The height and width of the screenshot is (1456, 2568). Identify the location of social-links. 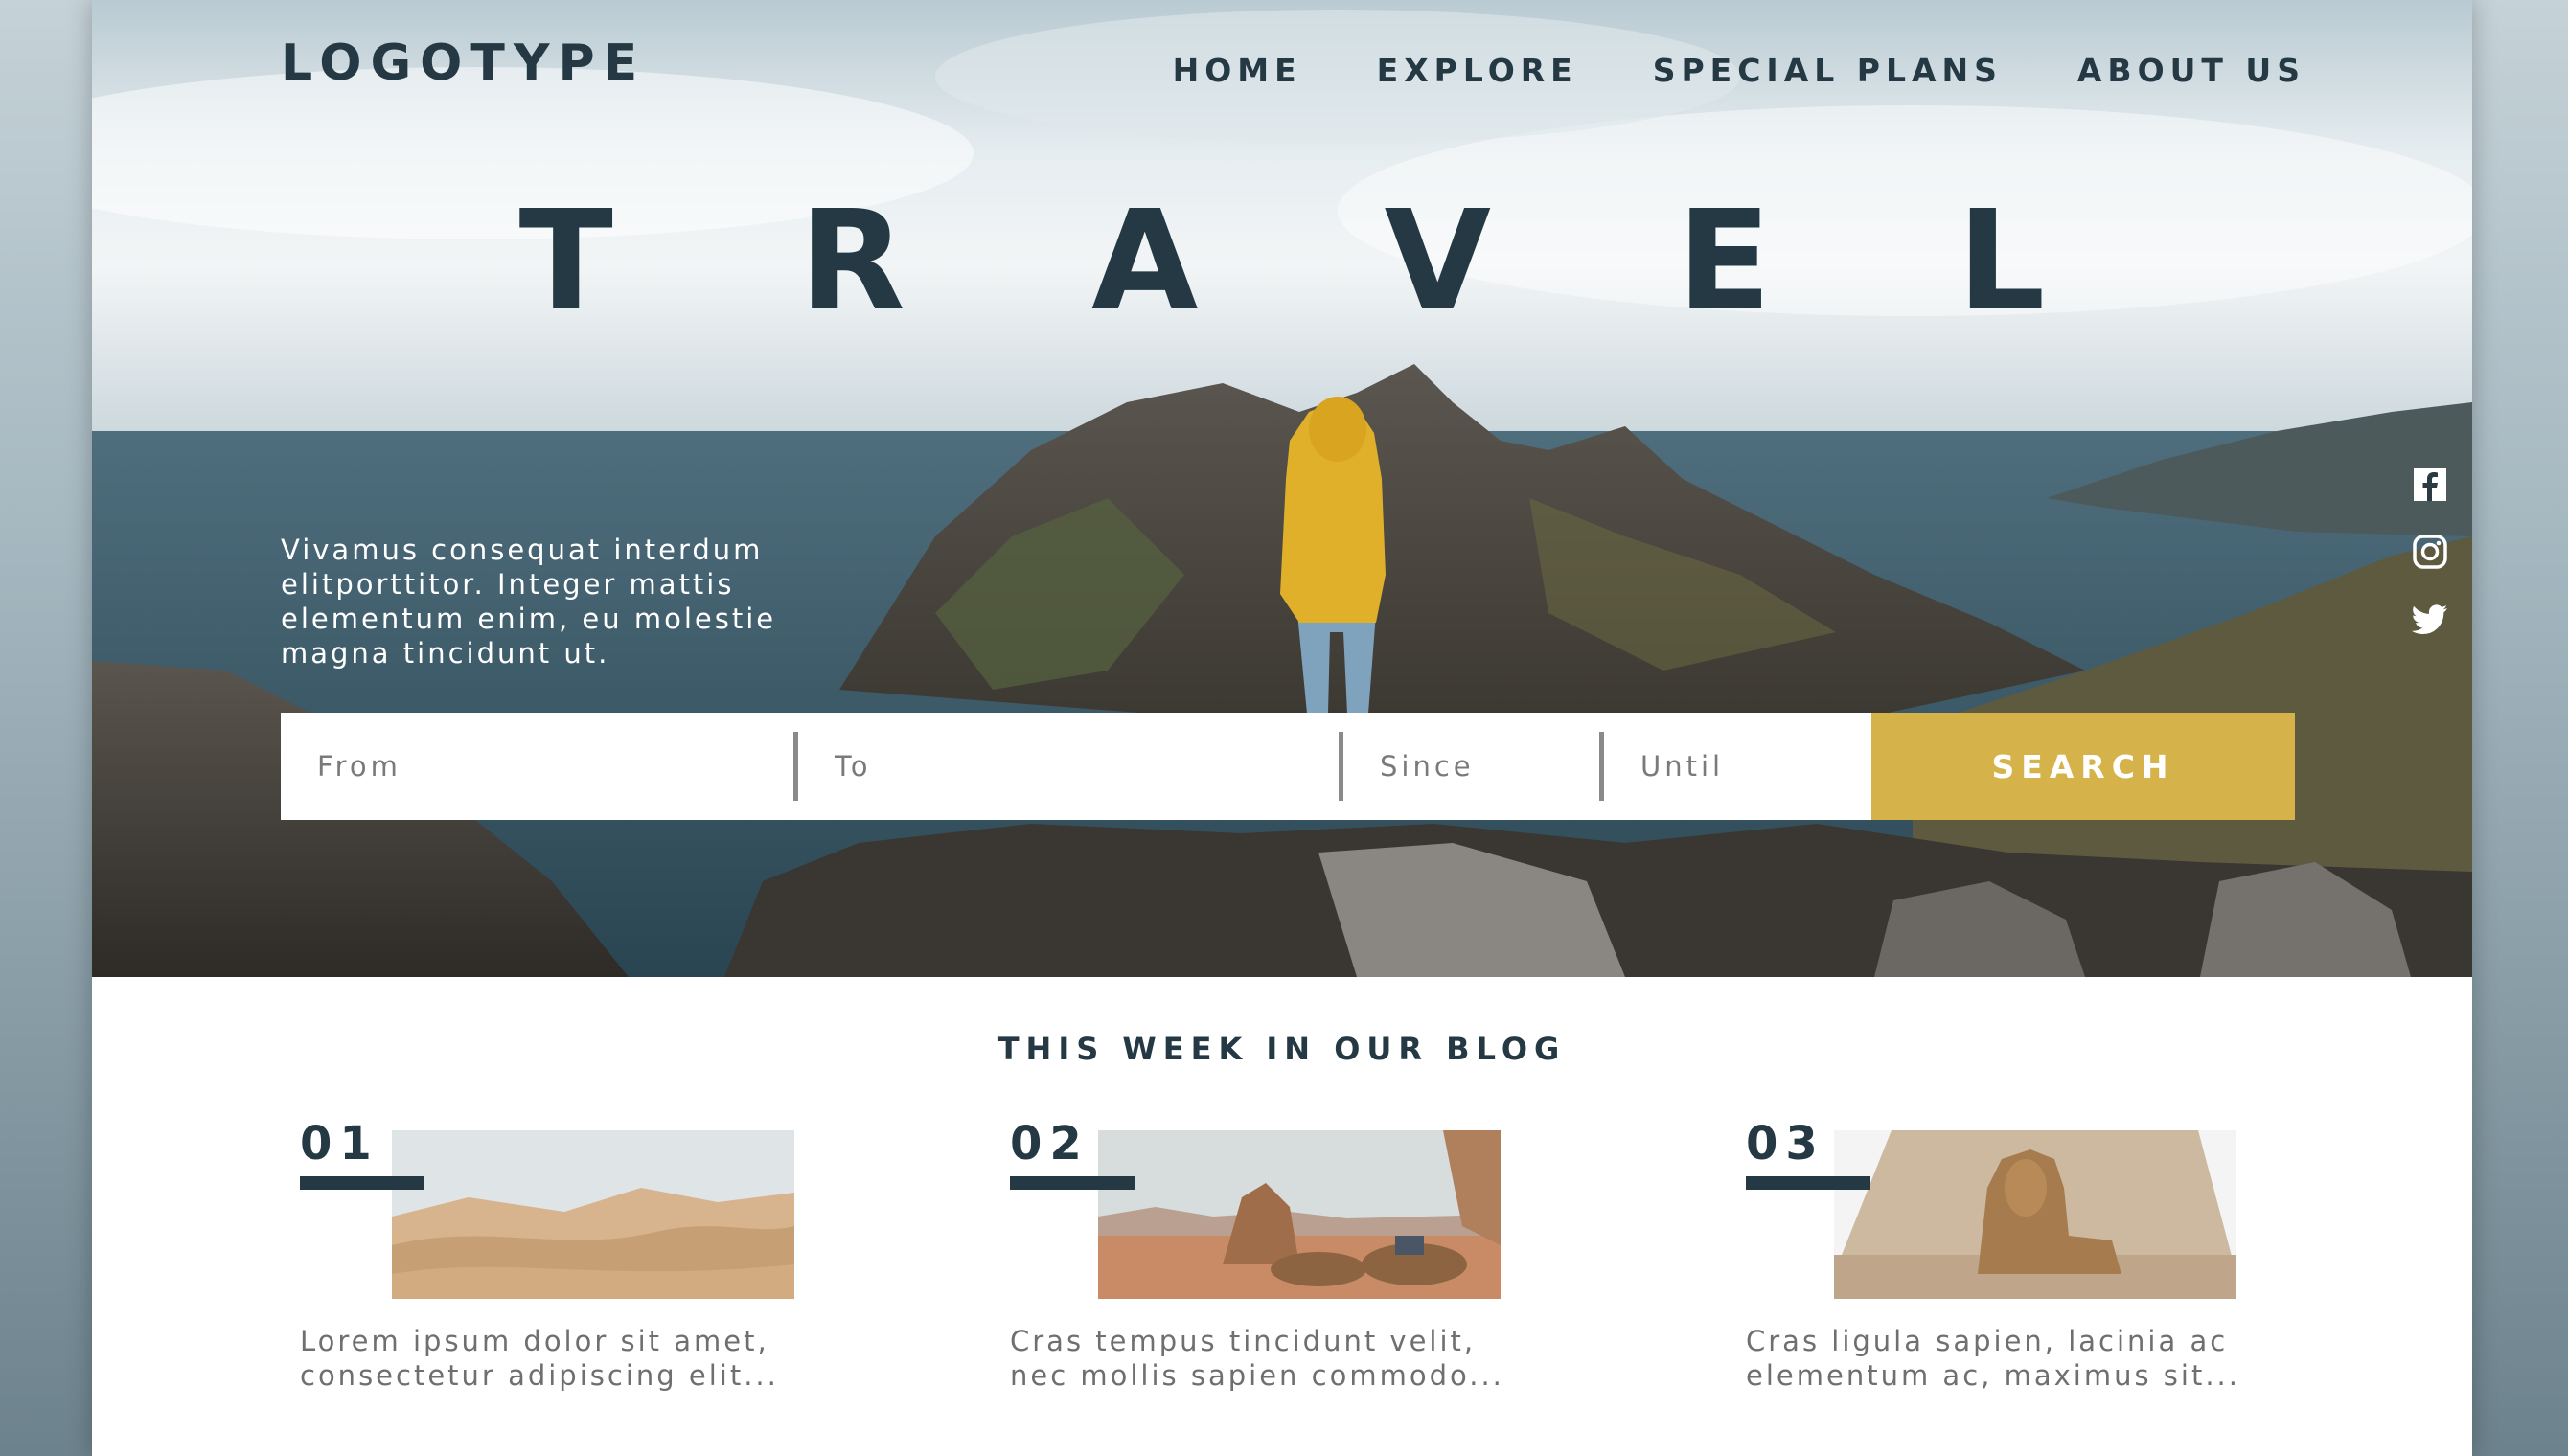
(2430, 552).